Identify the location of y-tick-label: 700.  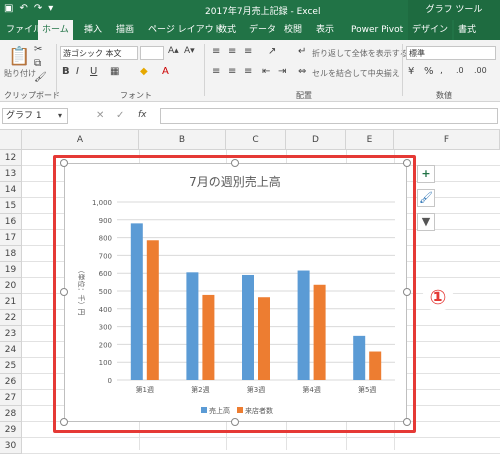
(105, 256).